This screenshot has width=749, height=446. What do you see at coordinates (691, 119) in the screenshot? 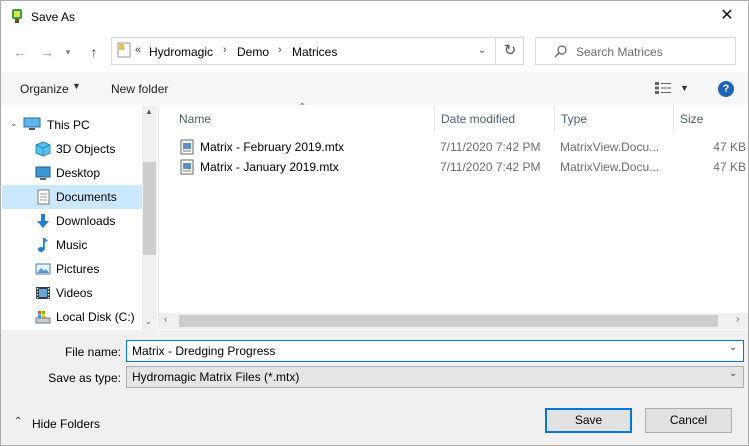
I see `column-header-size: Size` at bounding box center [691, 119].